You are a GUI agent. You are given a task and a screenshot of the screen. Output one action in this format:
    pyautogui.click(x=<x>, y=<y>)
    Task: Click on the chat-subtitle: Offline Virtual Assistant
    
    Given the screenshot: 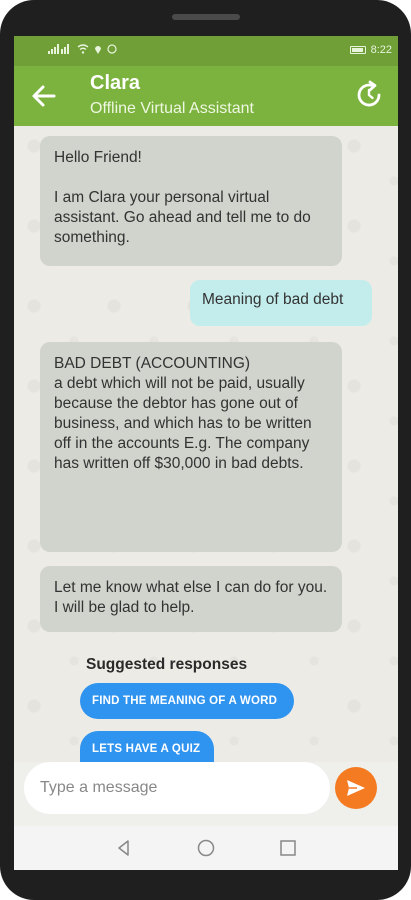 What is the action you would take?
    pyautogui.click(x=172, y=108)
    